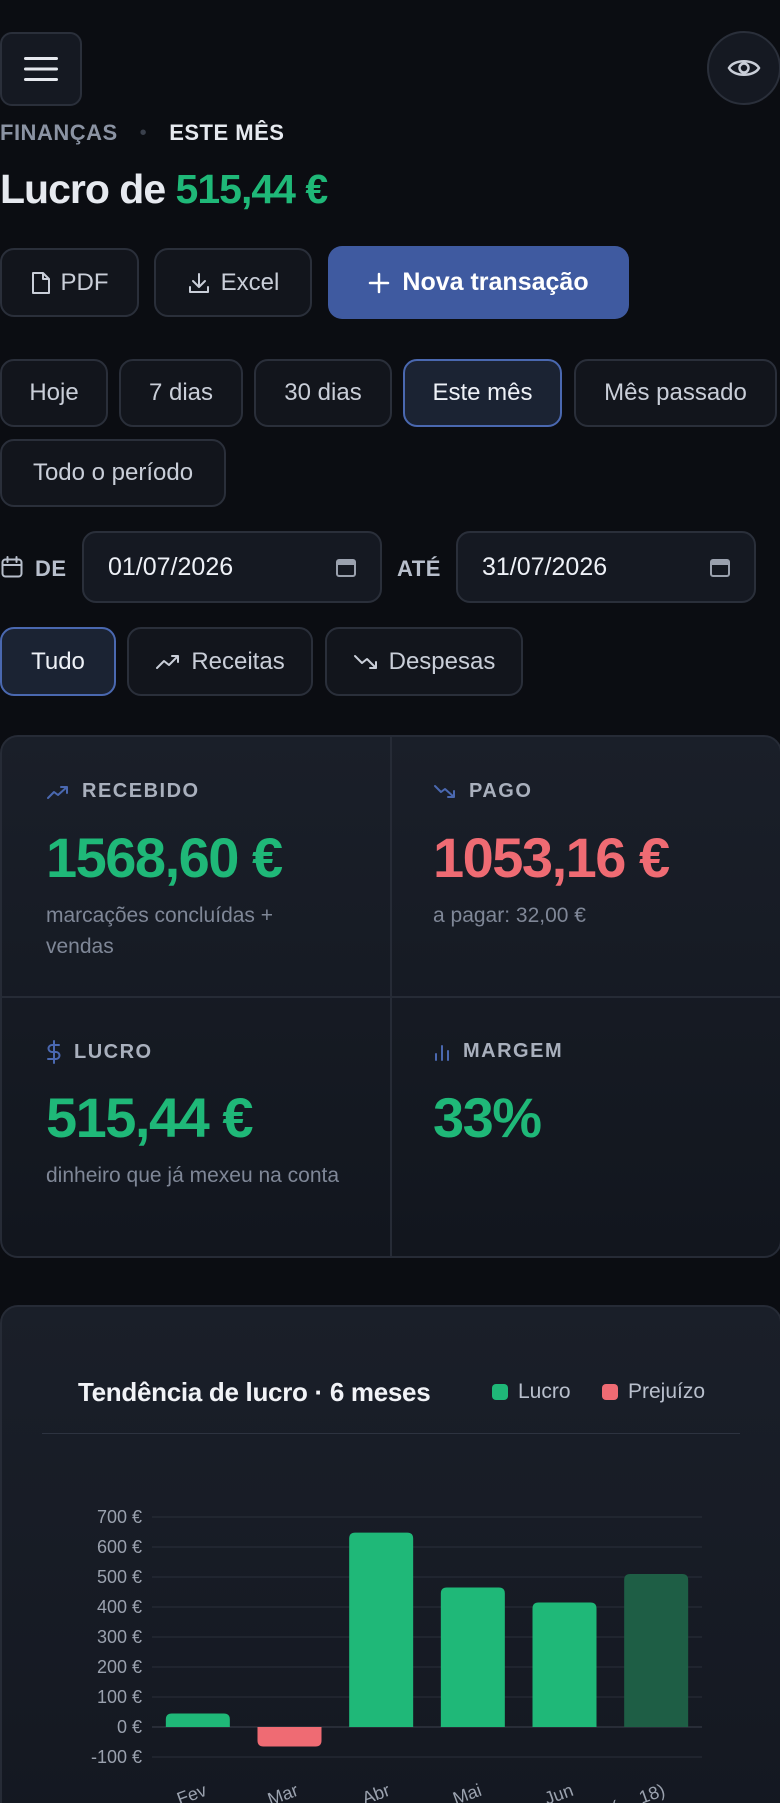  Describe the element at coordinates (12, 567) in the screenshot. I see `calendar-icon` at that location.